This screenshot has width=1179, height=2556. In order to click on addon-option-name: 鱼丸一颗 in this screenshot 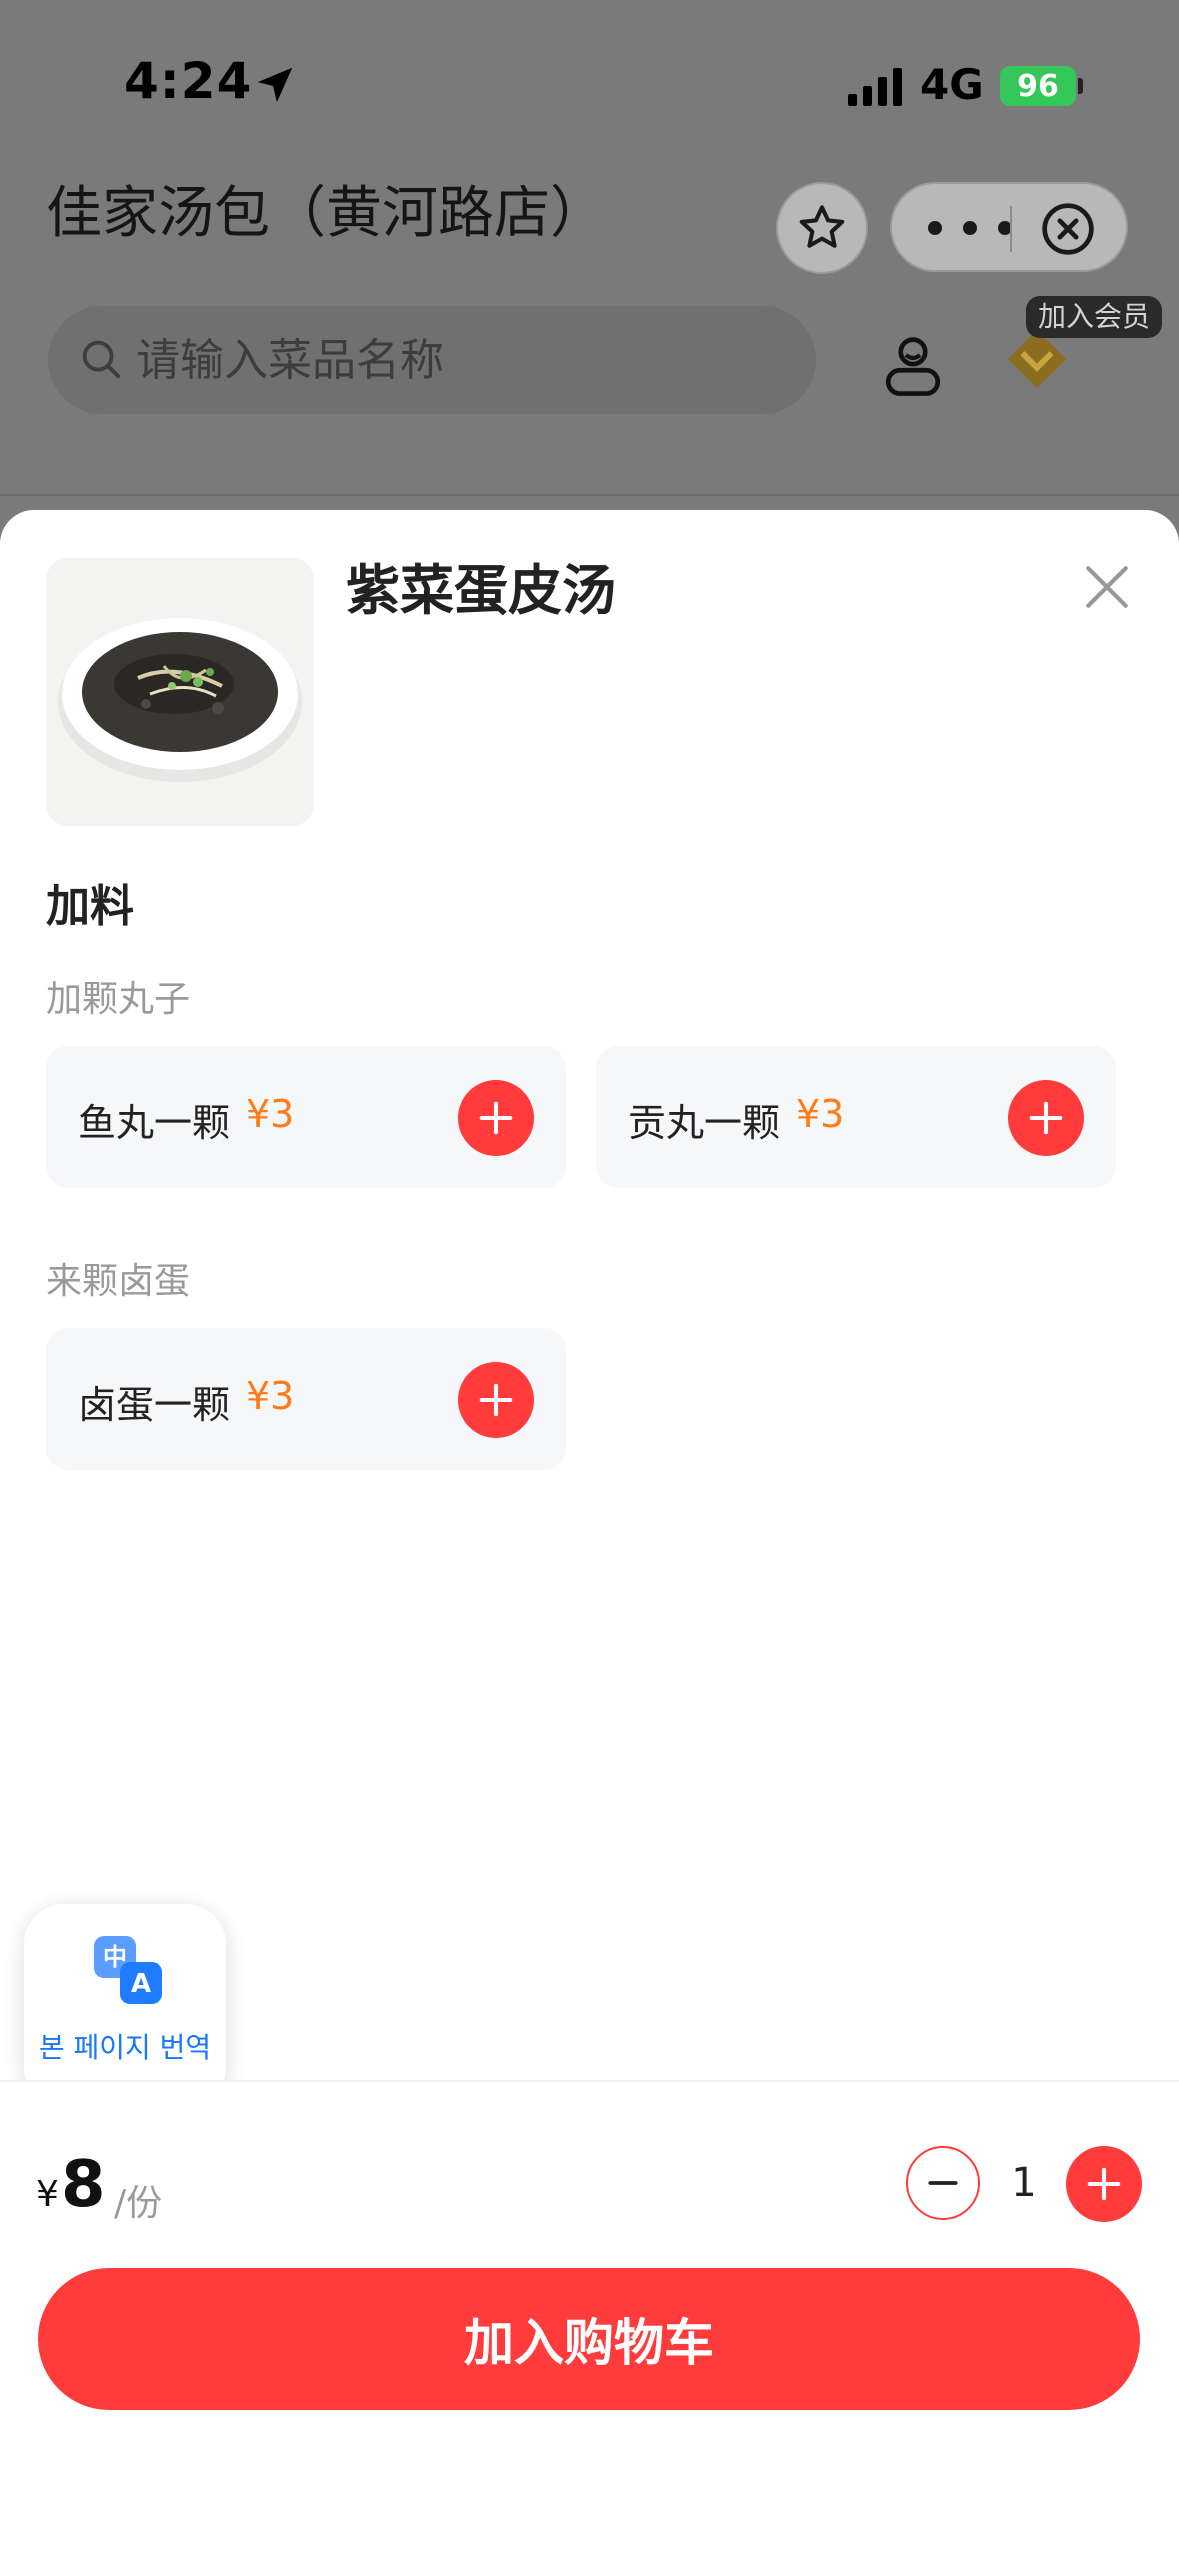, I will do `click(154, 1123)`.